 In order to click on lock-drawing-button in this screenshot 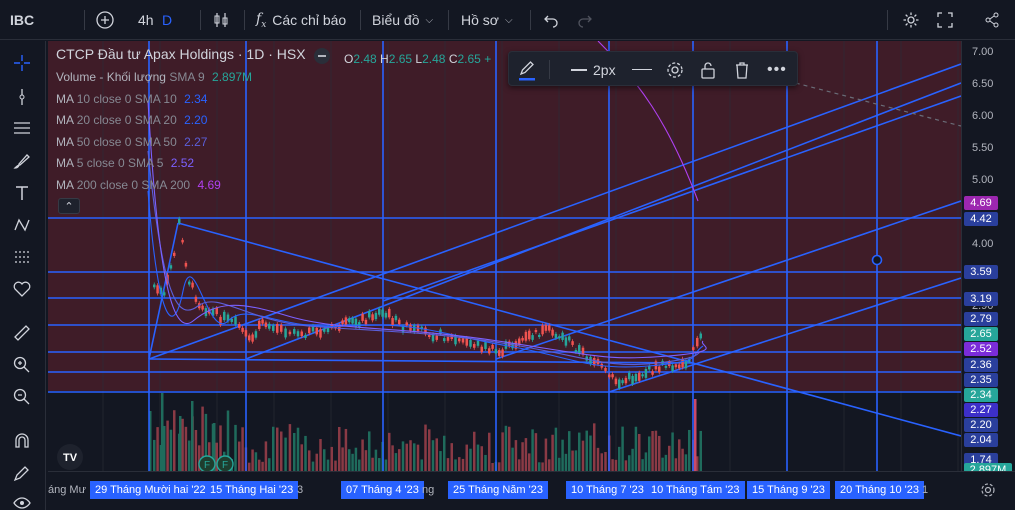, I will do `click(708, 69)`.